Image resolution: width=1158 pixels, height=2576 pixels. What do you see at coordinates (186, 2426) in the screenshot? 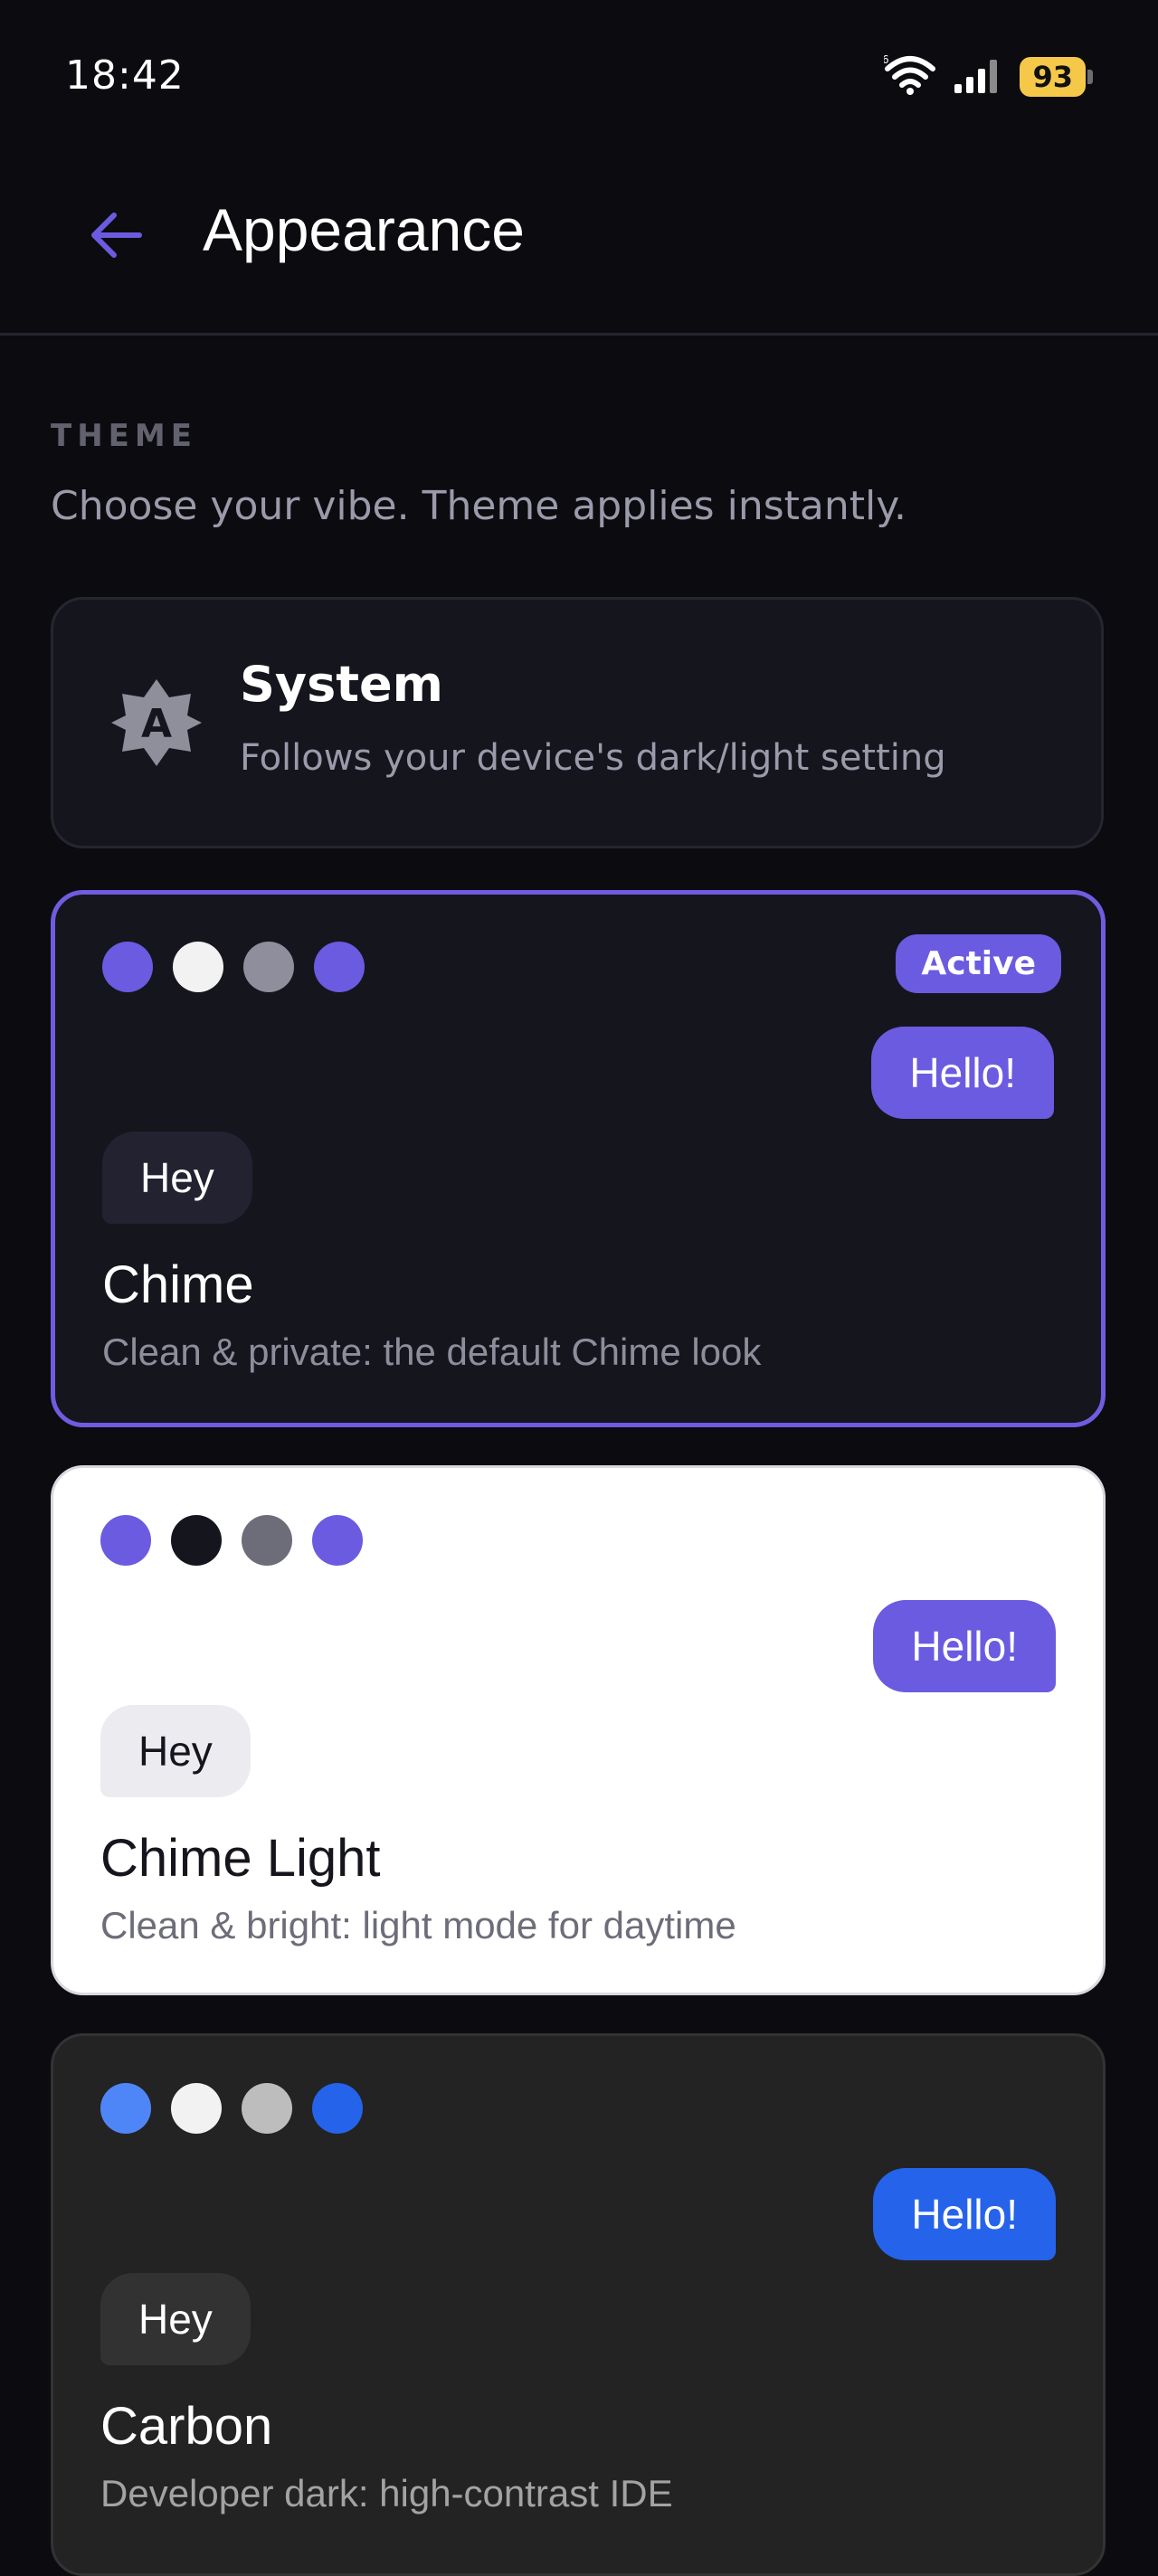
I see `theme-name: Carbon` at bounding box center [186, 2426].